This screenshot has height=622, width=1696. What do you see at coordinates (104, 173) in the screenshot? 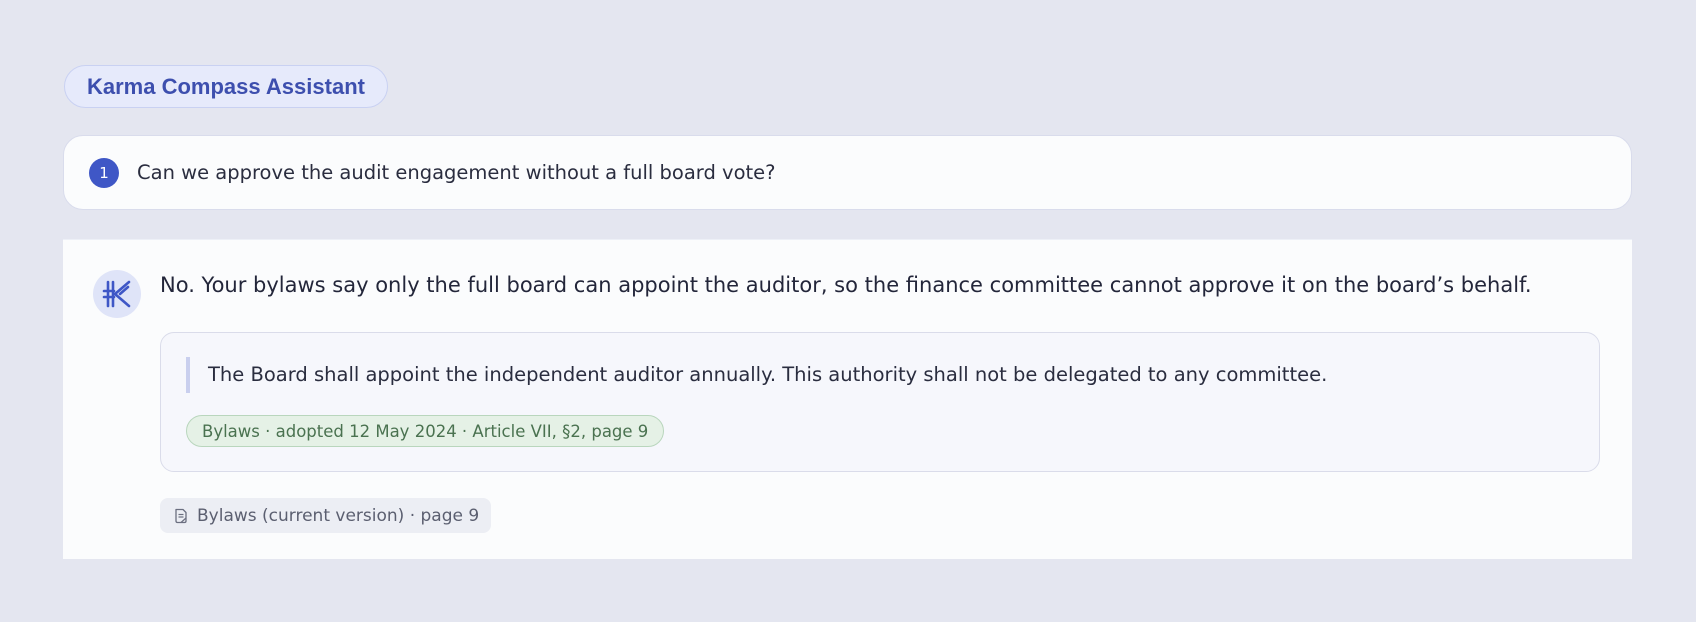
I see `question-number-badge: 1` at bounding box center [104, 173].